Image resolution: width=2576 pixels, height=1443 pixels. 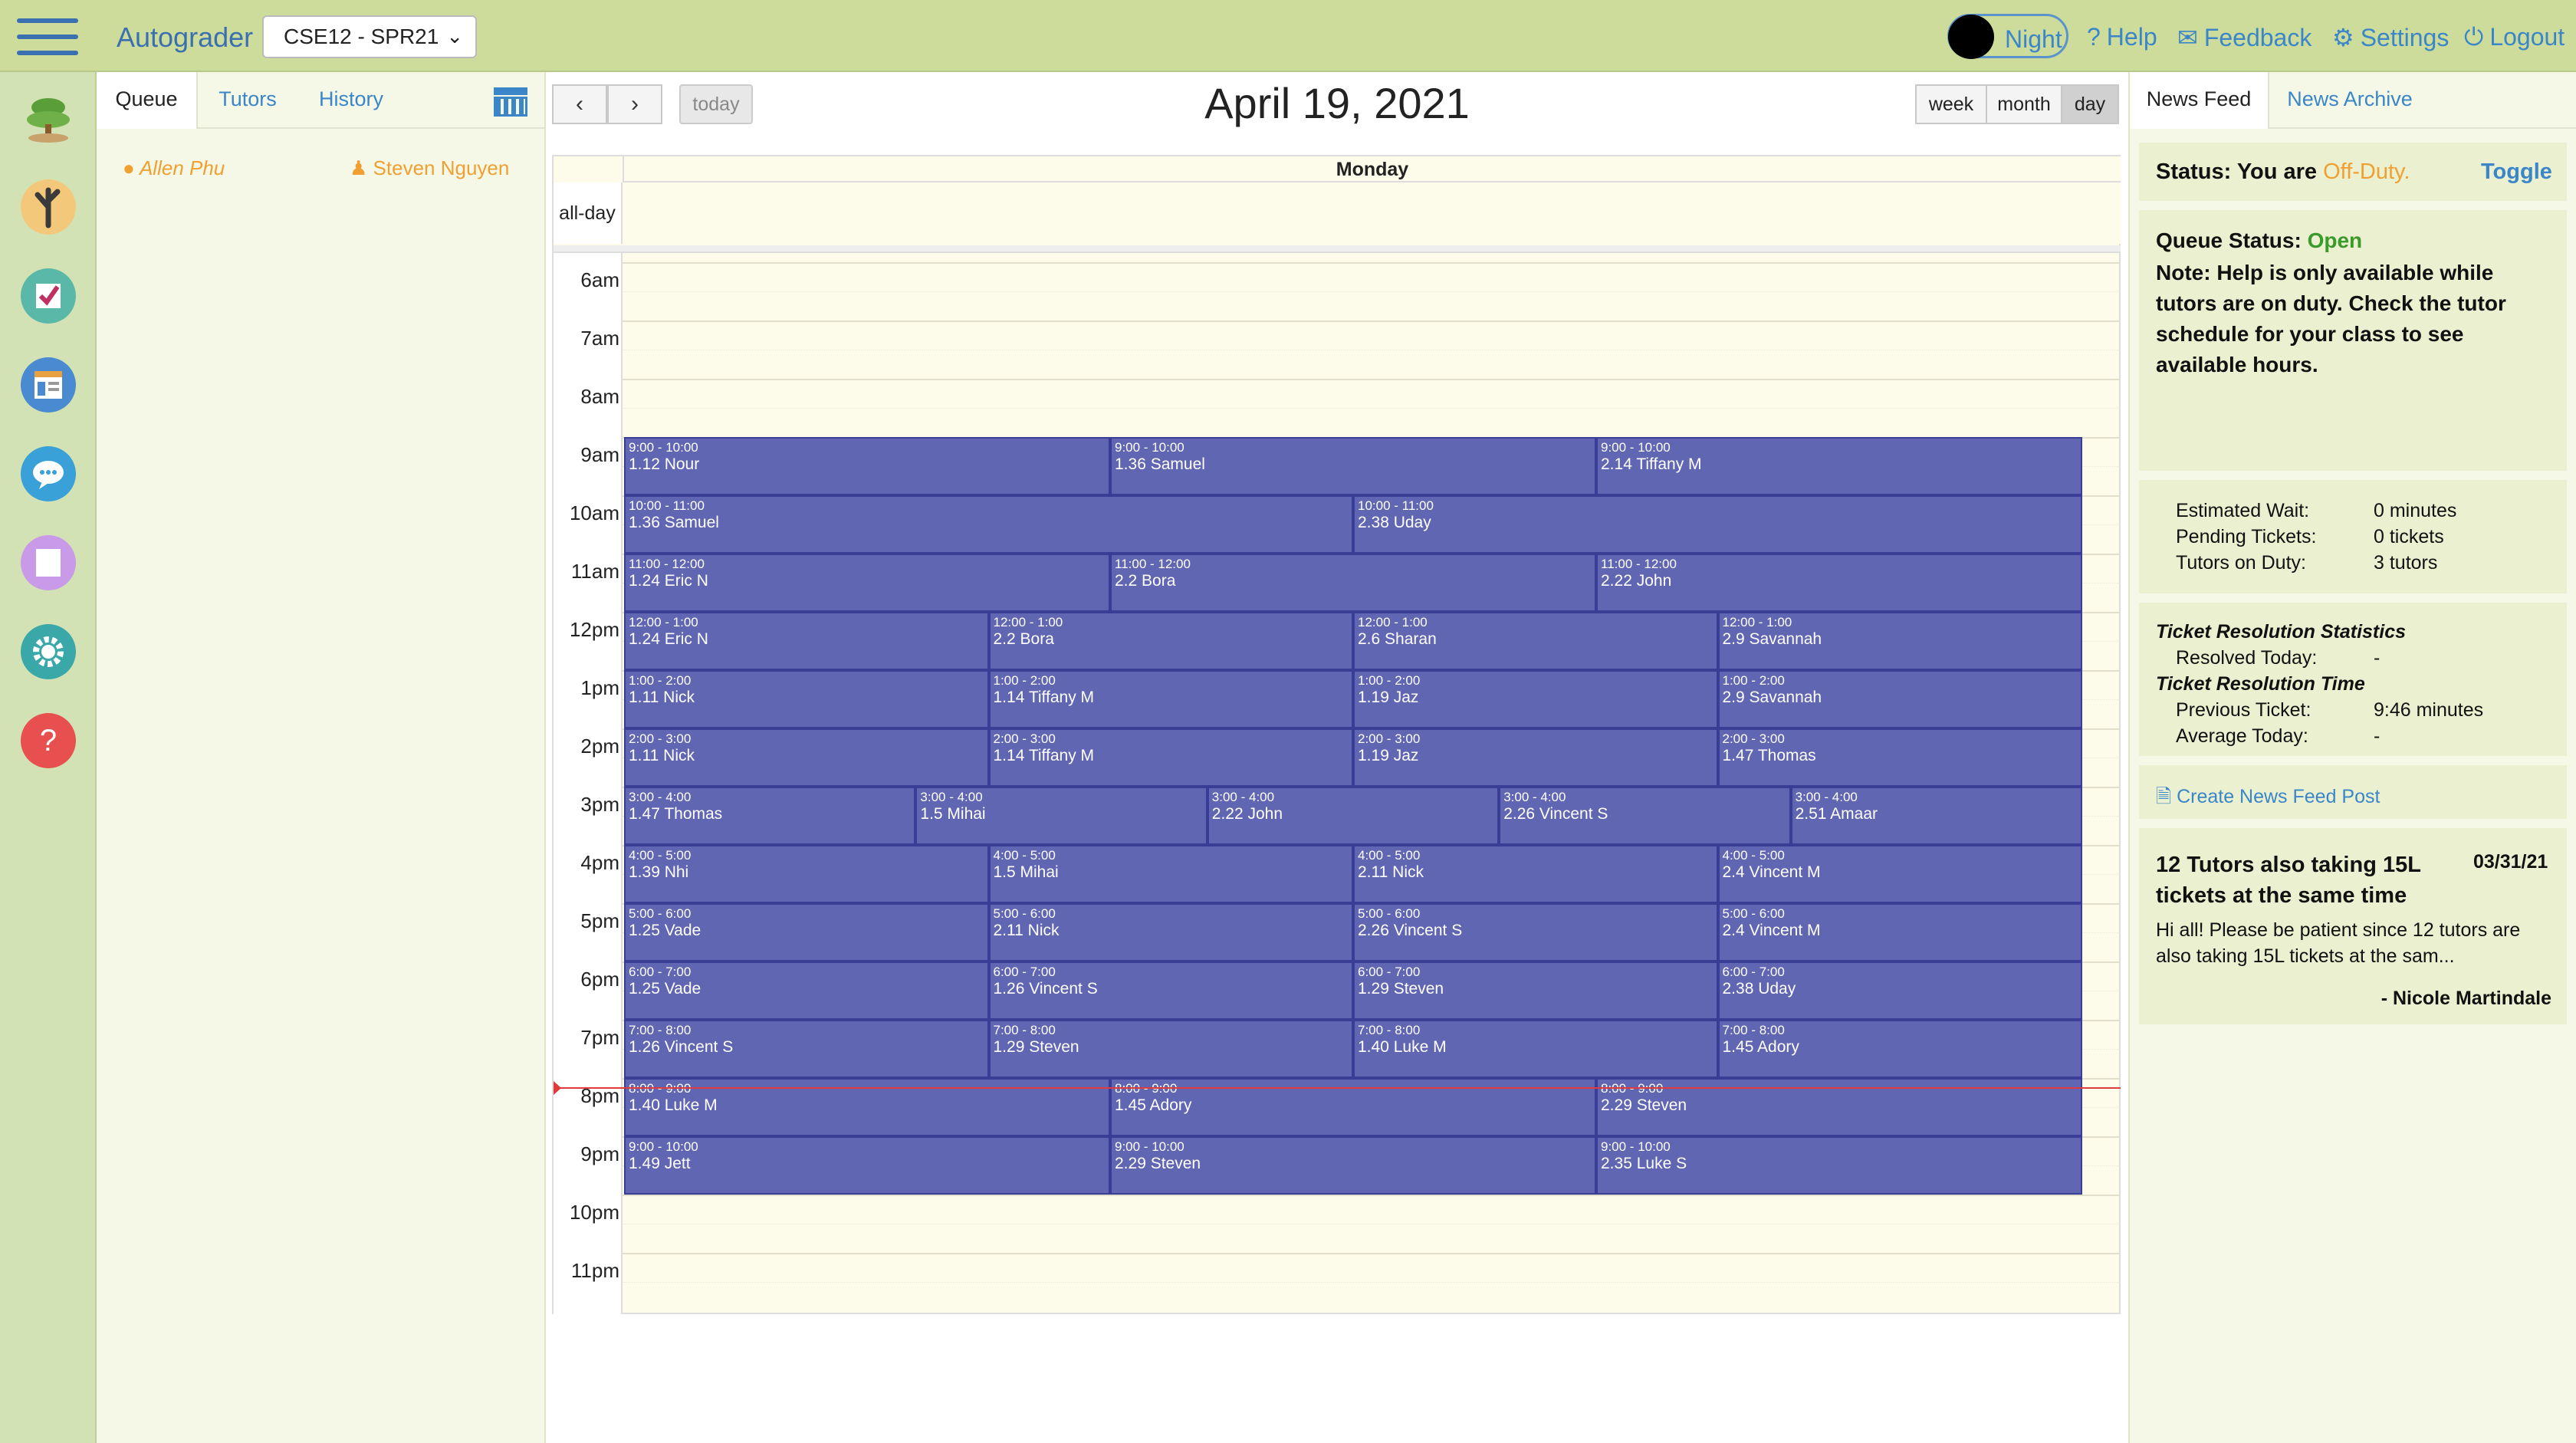 I want to click on calendar-event: 9:00 - 10:00 1.49 Jett, so click(x=867, y=1165).